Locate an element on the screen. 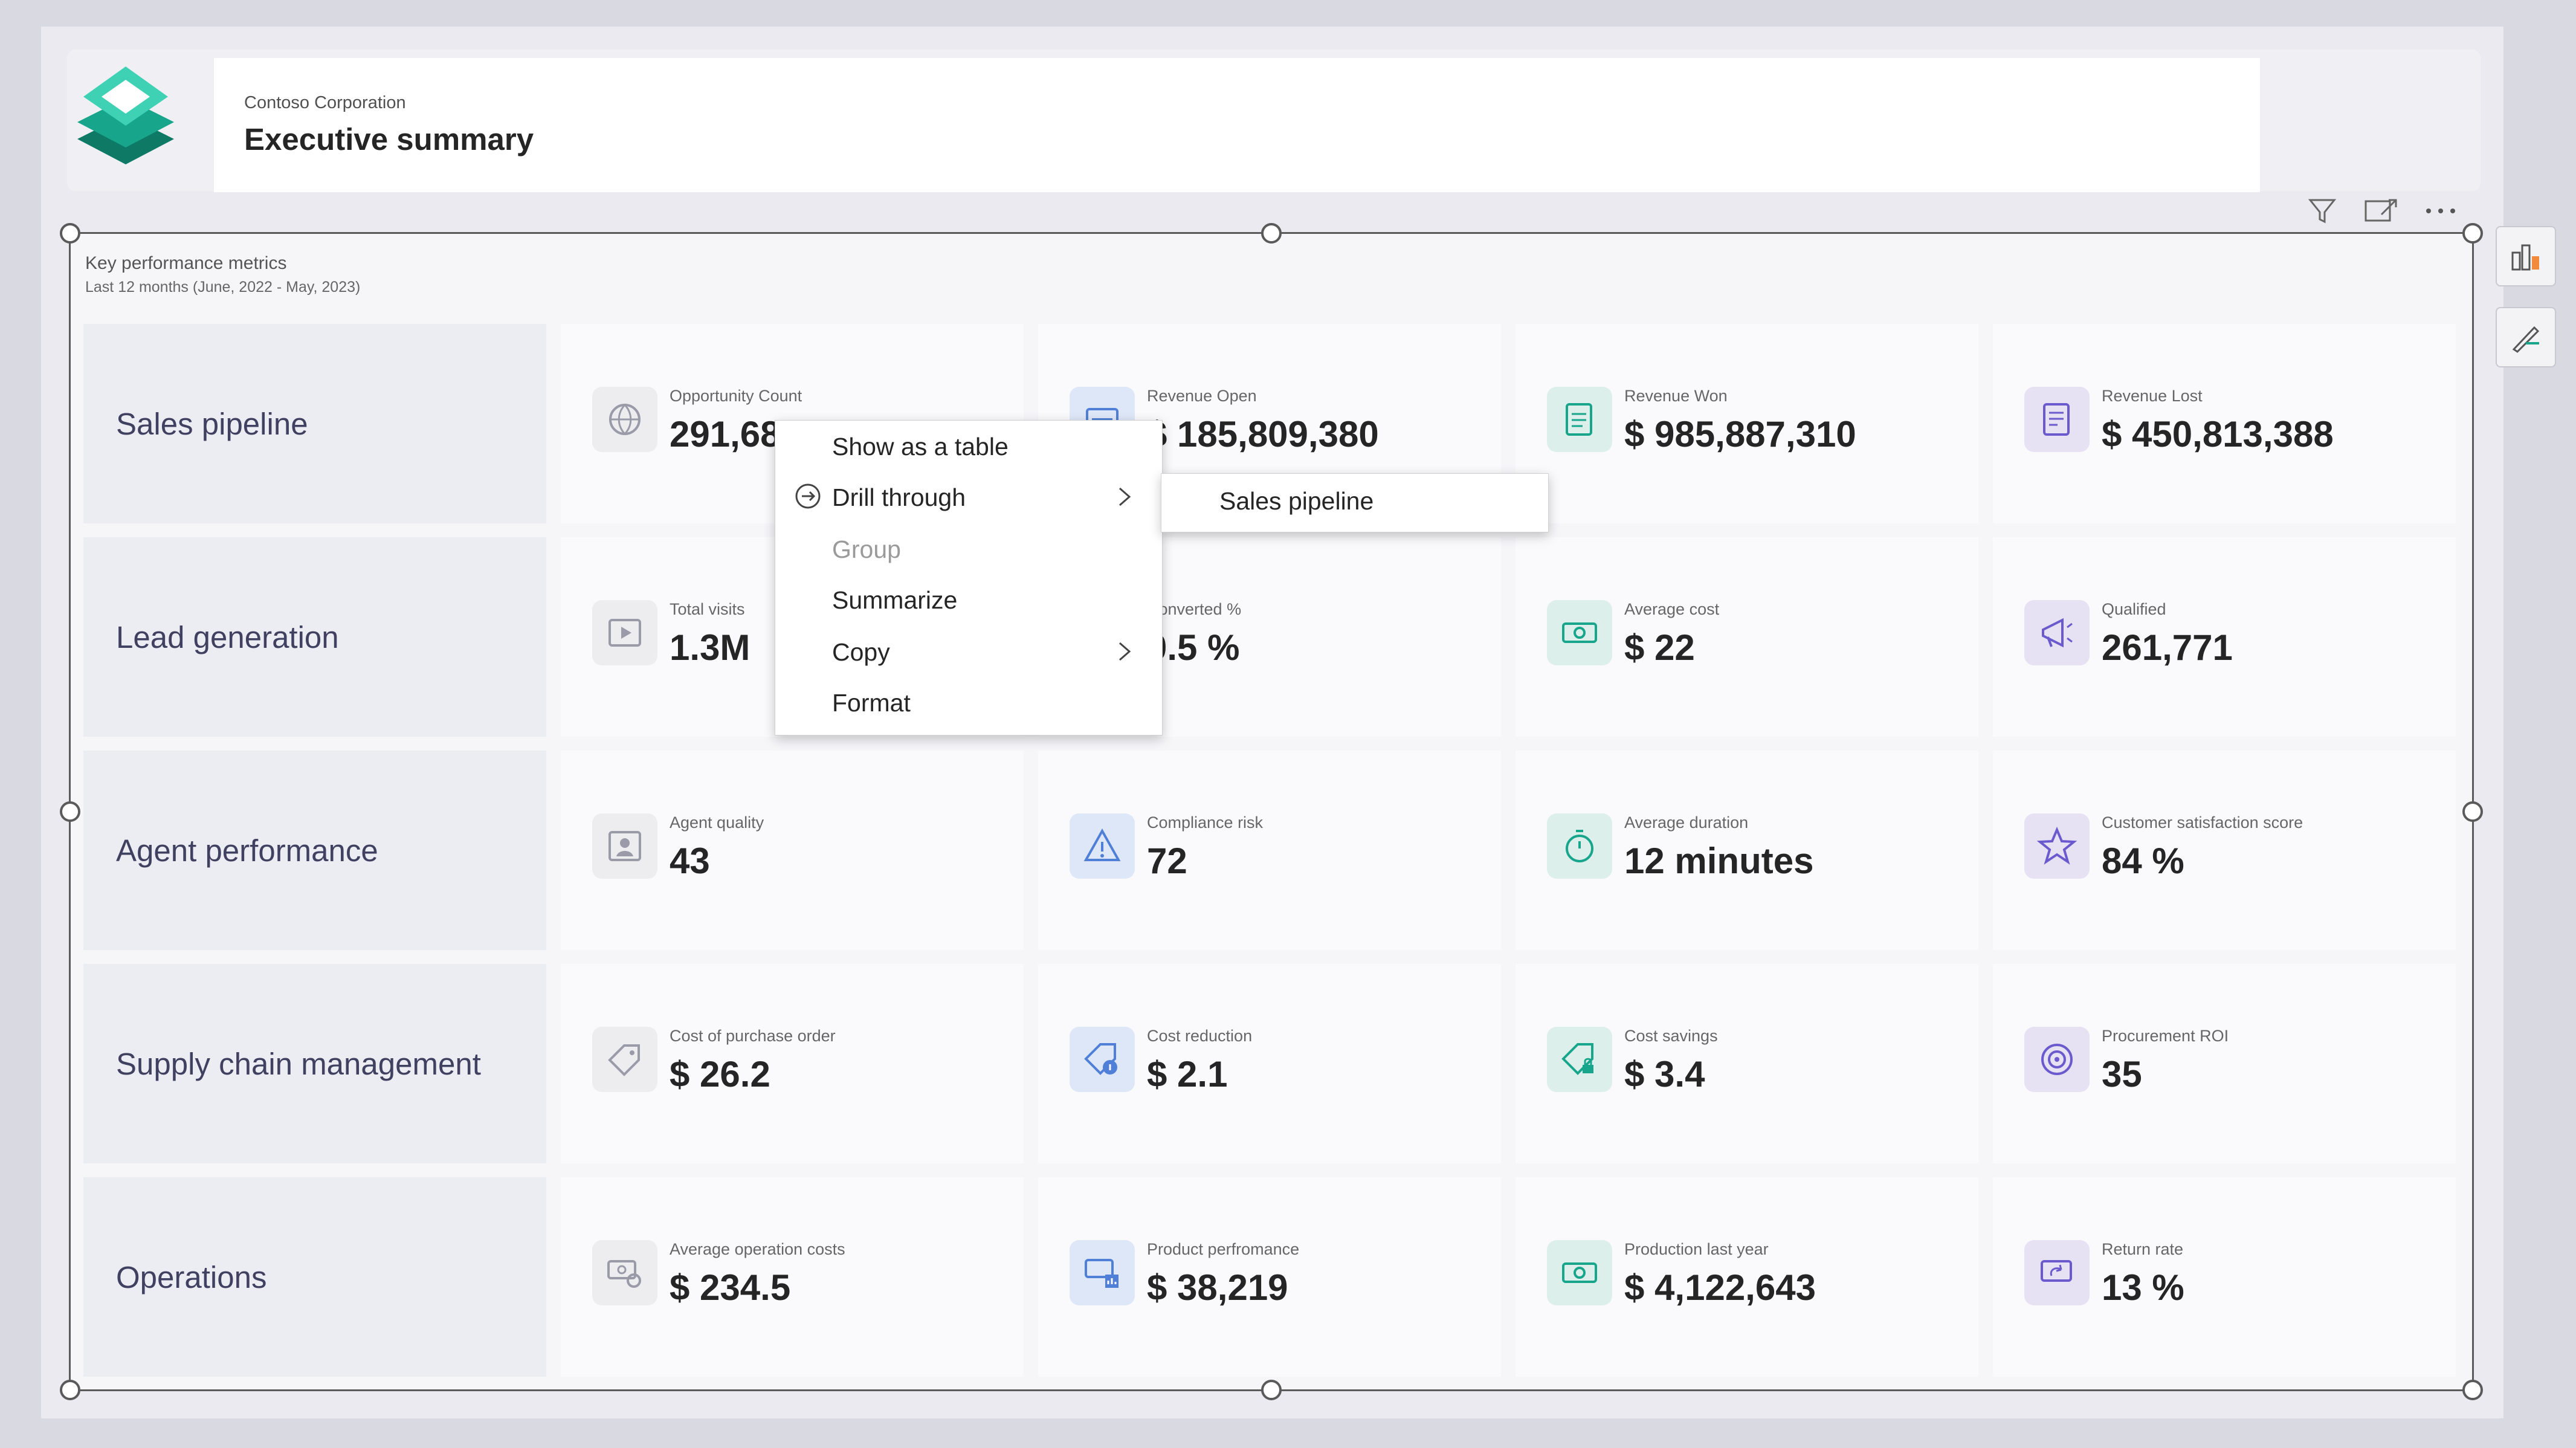 Image resolution: width=2576 pixels, height=1448 pixels. kpi-label: Opportunity Count is located at coordinates (736, 396).